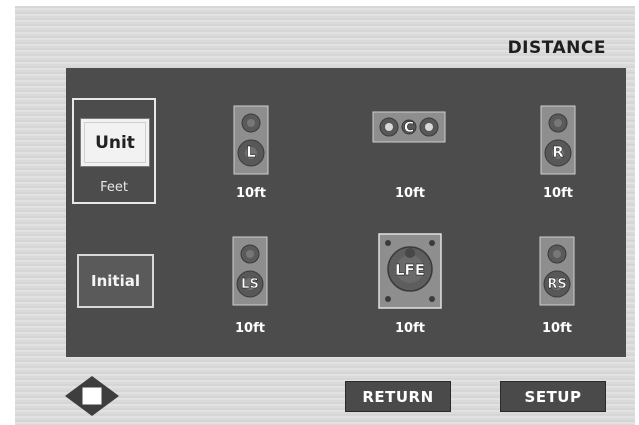  Describe the element at coordinates (410, 193) in the screenshot. I see `center-distance: 10ft` at that location.